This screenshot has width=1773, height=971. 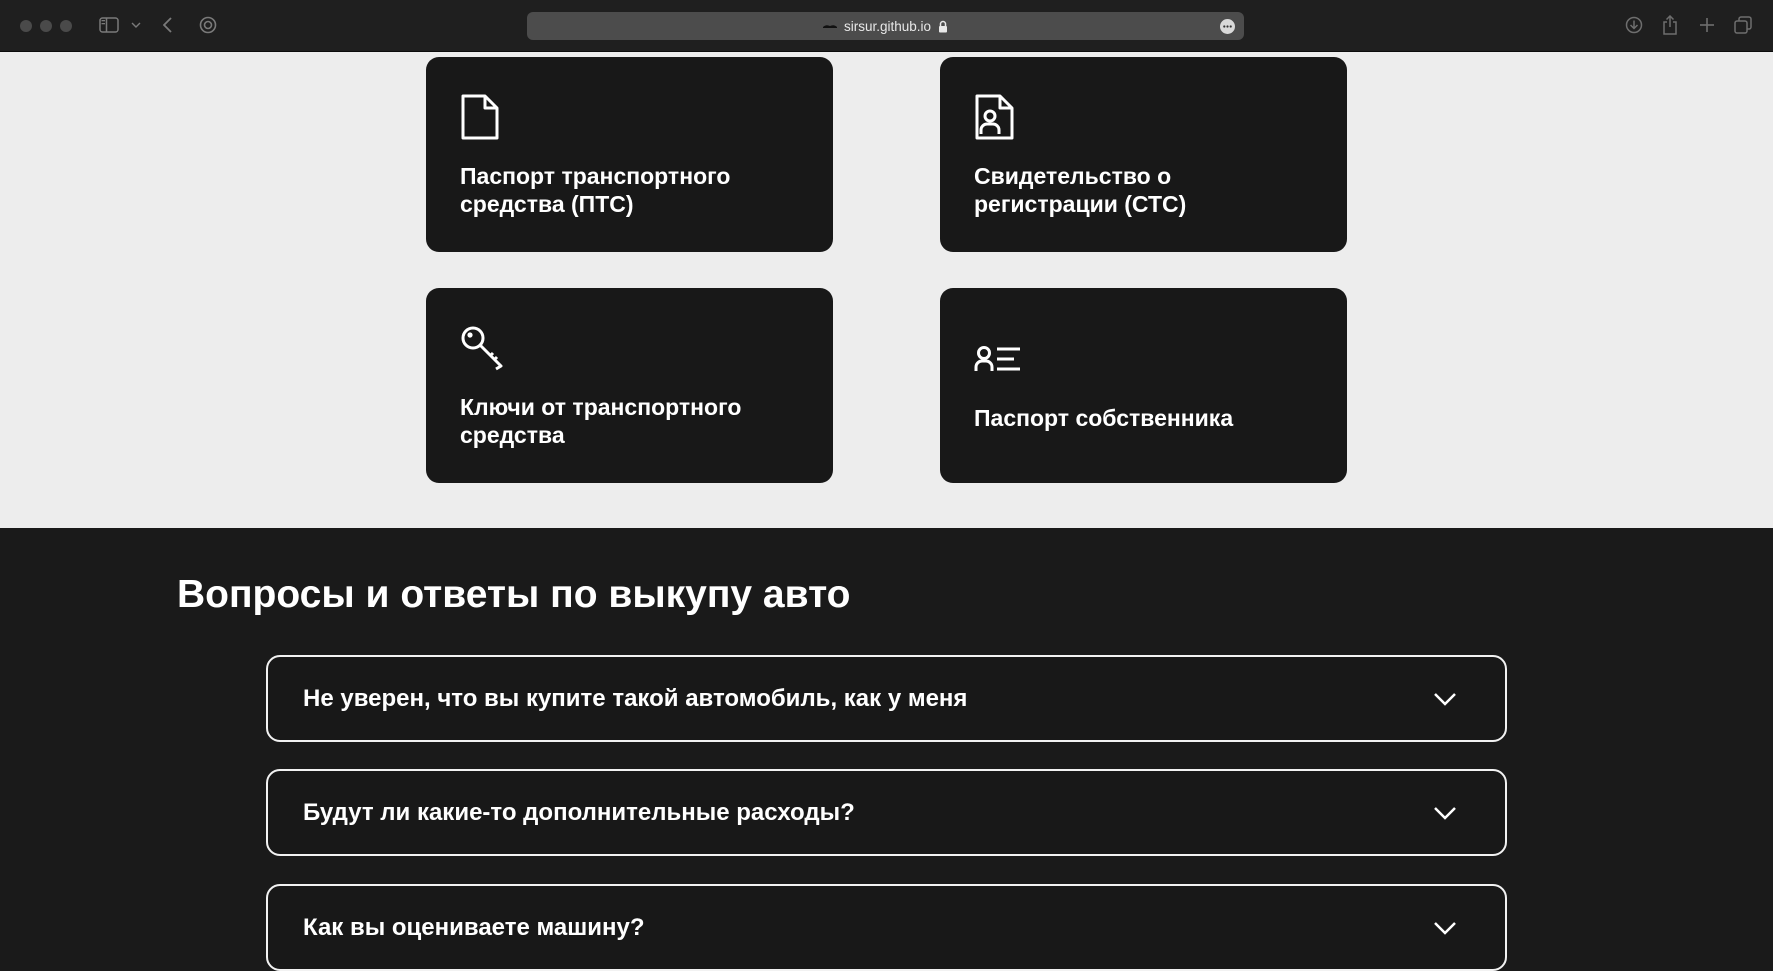 What do you see at coordinates (514, 594) in the screenshot?
I see `faq-heading: Вопросы и ответы по выкупу авто` at bounding box center [514, 594].